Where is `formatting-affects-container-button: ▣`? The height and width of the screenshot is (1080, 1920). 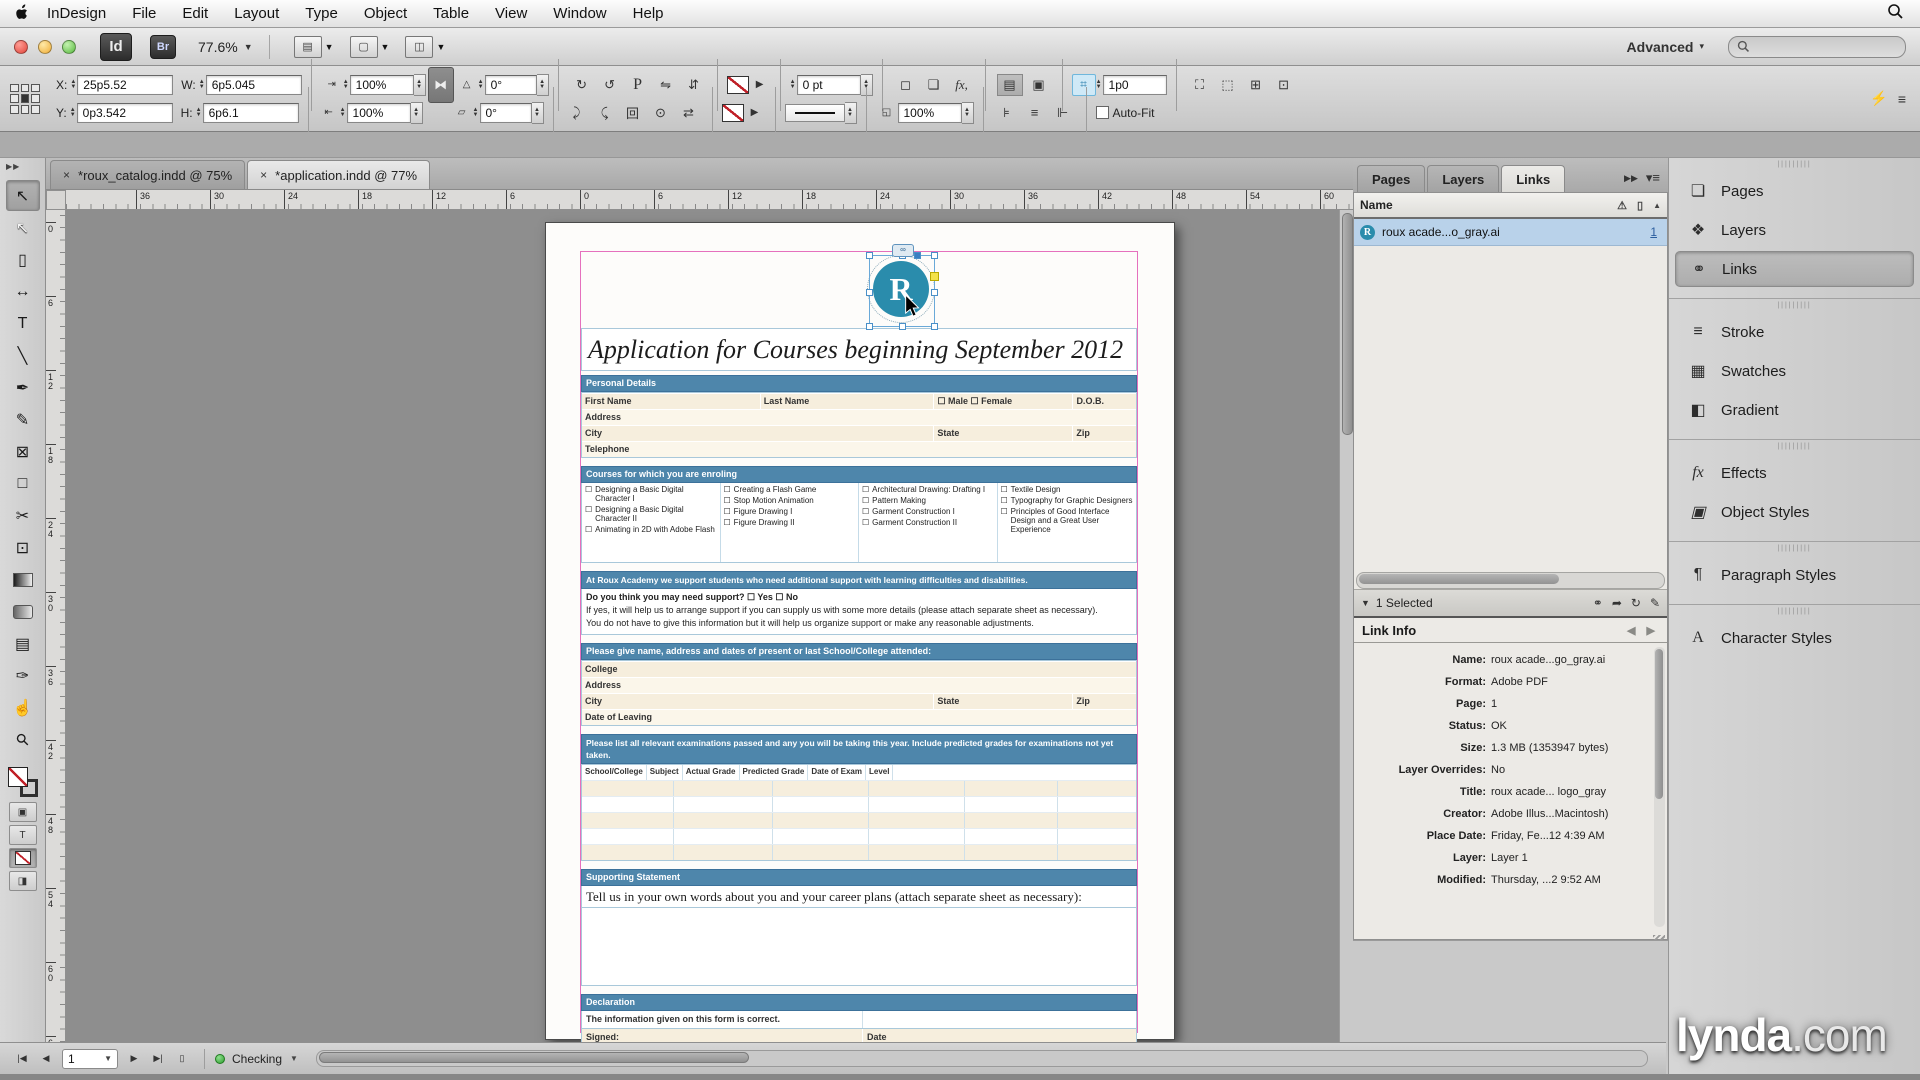
formatting-affects-container-button: ▣ is located at coordinates (22, 812).